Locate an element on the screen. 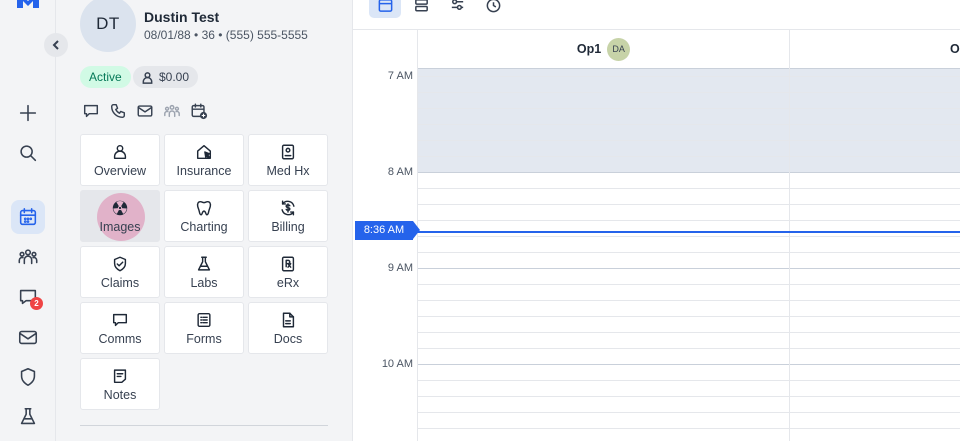 Image resolution: width=960 pixels, height=441 pixels. tile-images: Images is located at coordinates (120, 216).